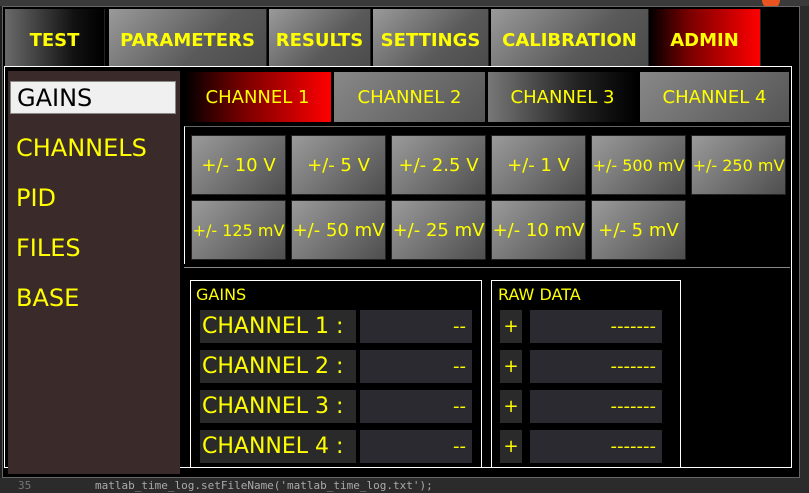 This screenshot has height=493, width=809. I want to click on gain-2-5v-button: +/- 2.5 V, so click(438, 165).